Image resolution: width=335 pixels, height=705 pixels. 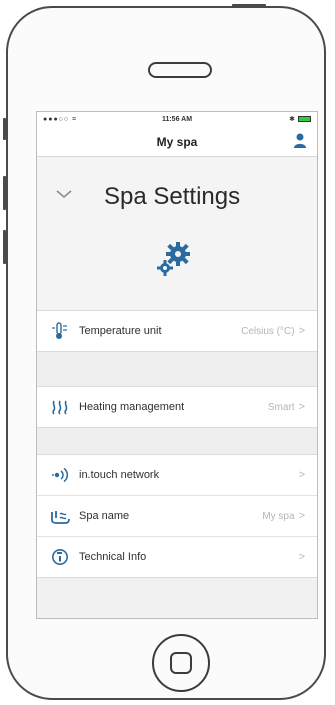 I want to click on intouch-network-row: in.touch network >, so click(x=177, y=475).